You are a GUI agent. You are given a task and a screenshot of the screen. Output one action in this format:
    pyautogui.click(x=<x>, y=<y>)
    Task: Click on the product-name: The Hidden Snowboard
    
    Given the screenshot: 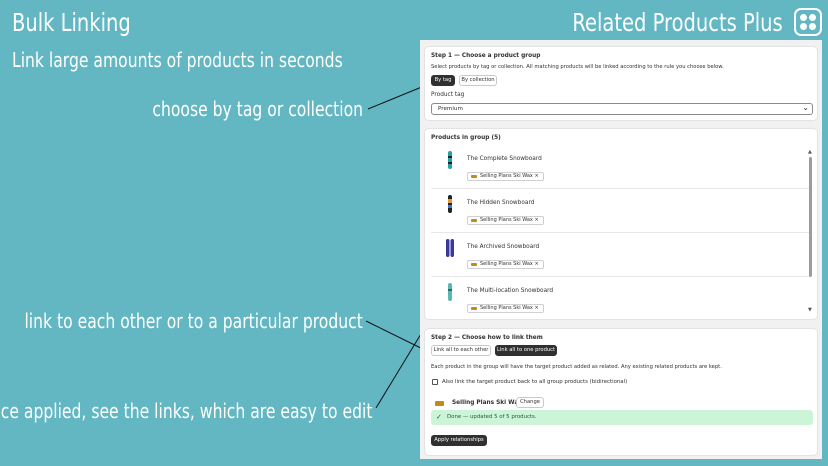 What is the action you would take?
    pyautogui.click(x=501, y=203)
    